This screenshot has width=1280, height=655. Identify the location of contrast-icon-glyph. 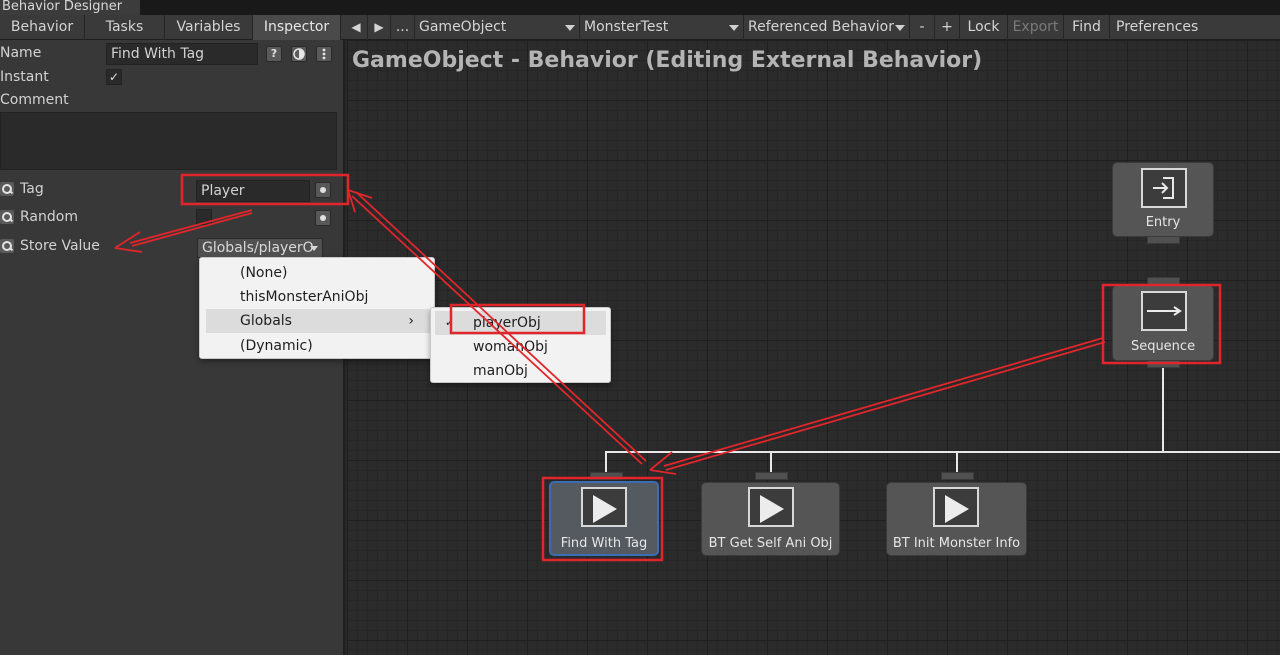
(299, 54).